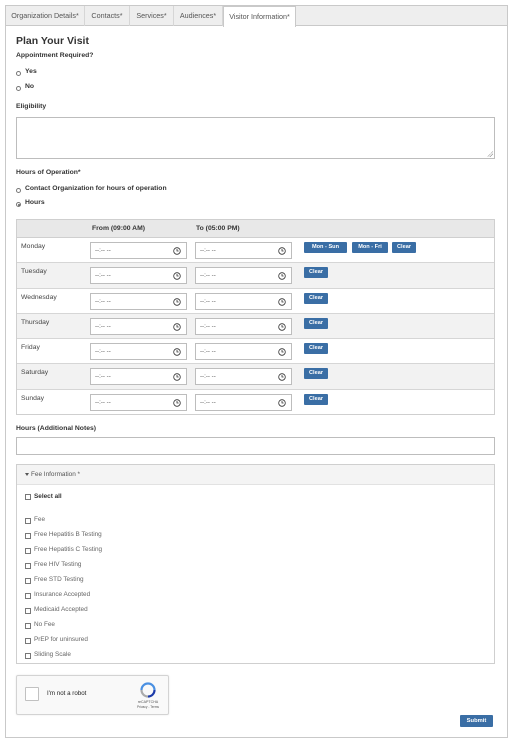  What do you see at coordinates (18, 88) in the screenshot?
I see `appointment-no-radio` at bounding box center [18, 88].